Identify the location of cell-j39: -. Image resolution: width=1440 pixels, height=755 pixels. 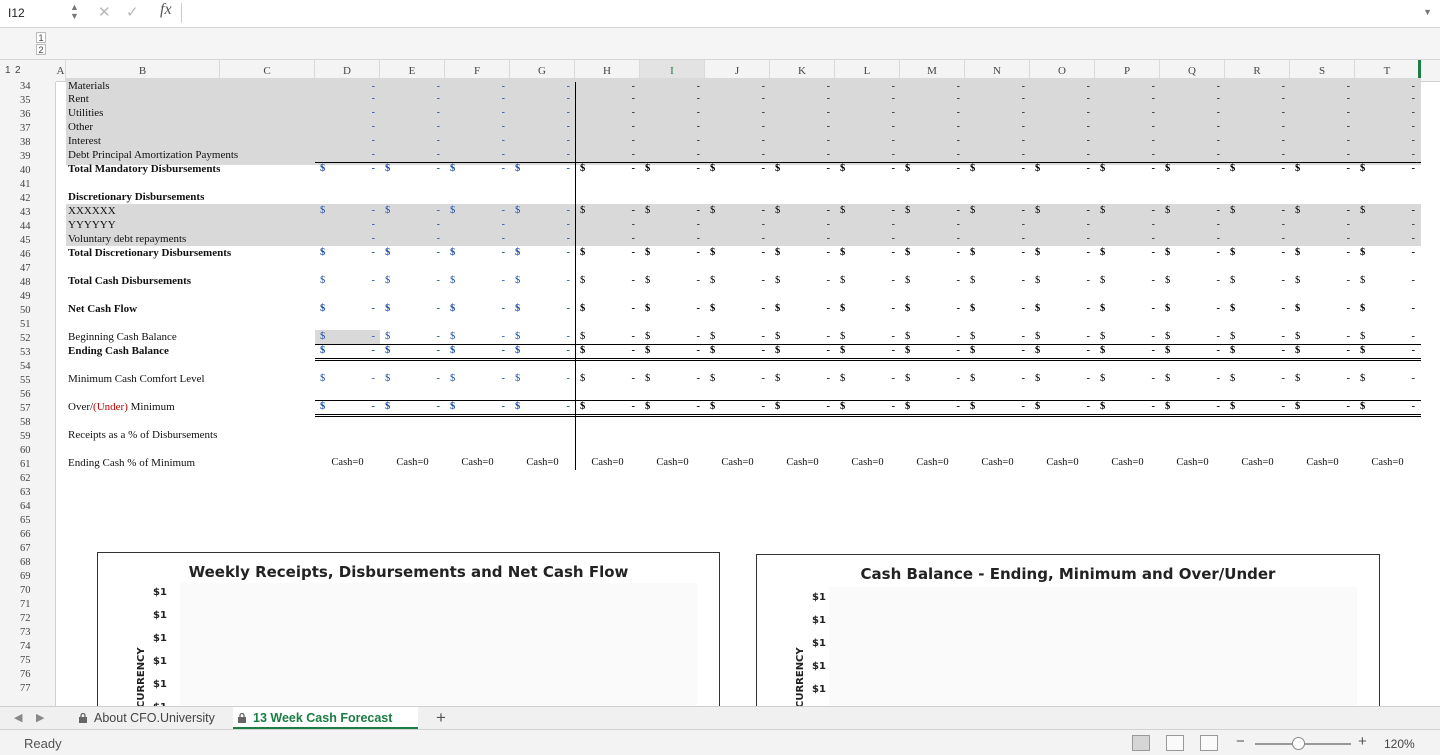
(737, 155).